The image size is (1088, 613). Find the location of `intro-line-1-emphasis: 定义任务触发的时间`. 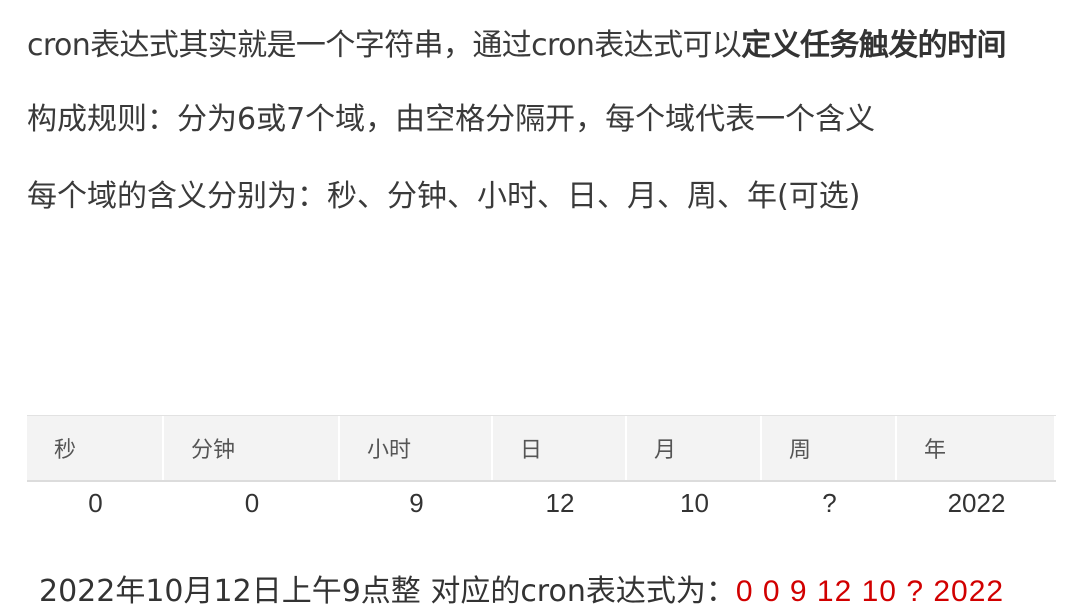

intro-line-1-emphasis: 定义任务触发的时间 is located at coordinates (873, 45).